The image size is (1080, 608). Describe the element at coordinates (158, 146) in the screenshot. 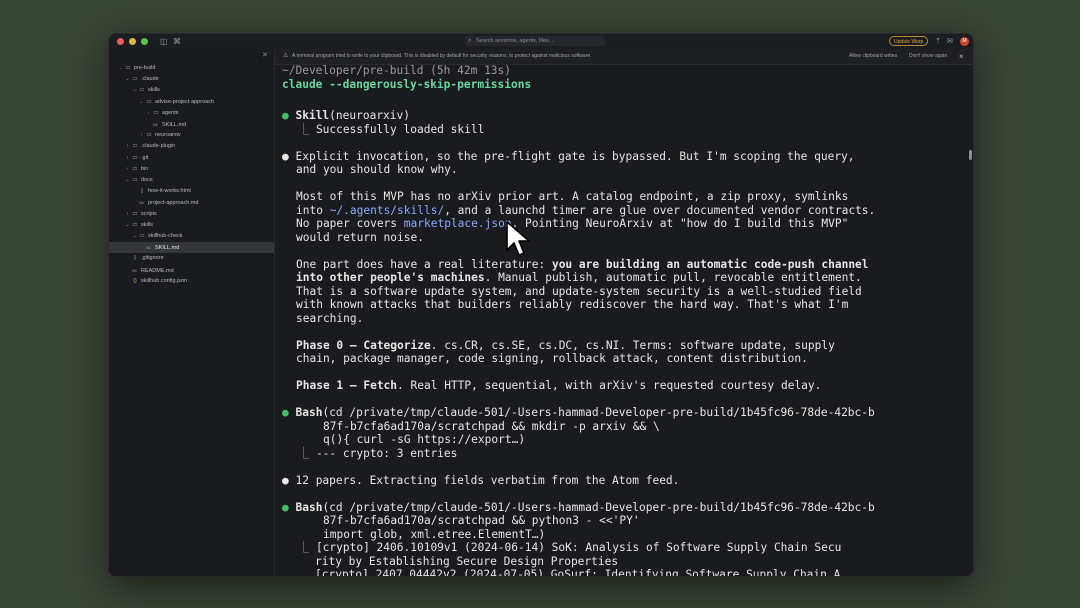

I see `tree-item-label: .claude-plugin` at that location.